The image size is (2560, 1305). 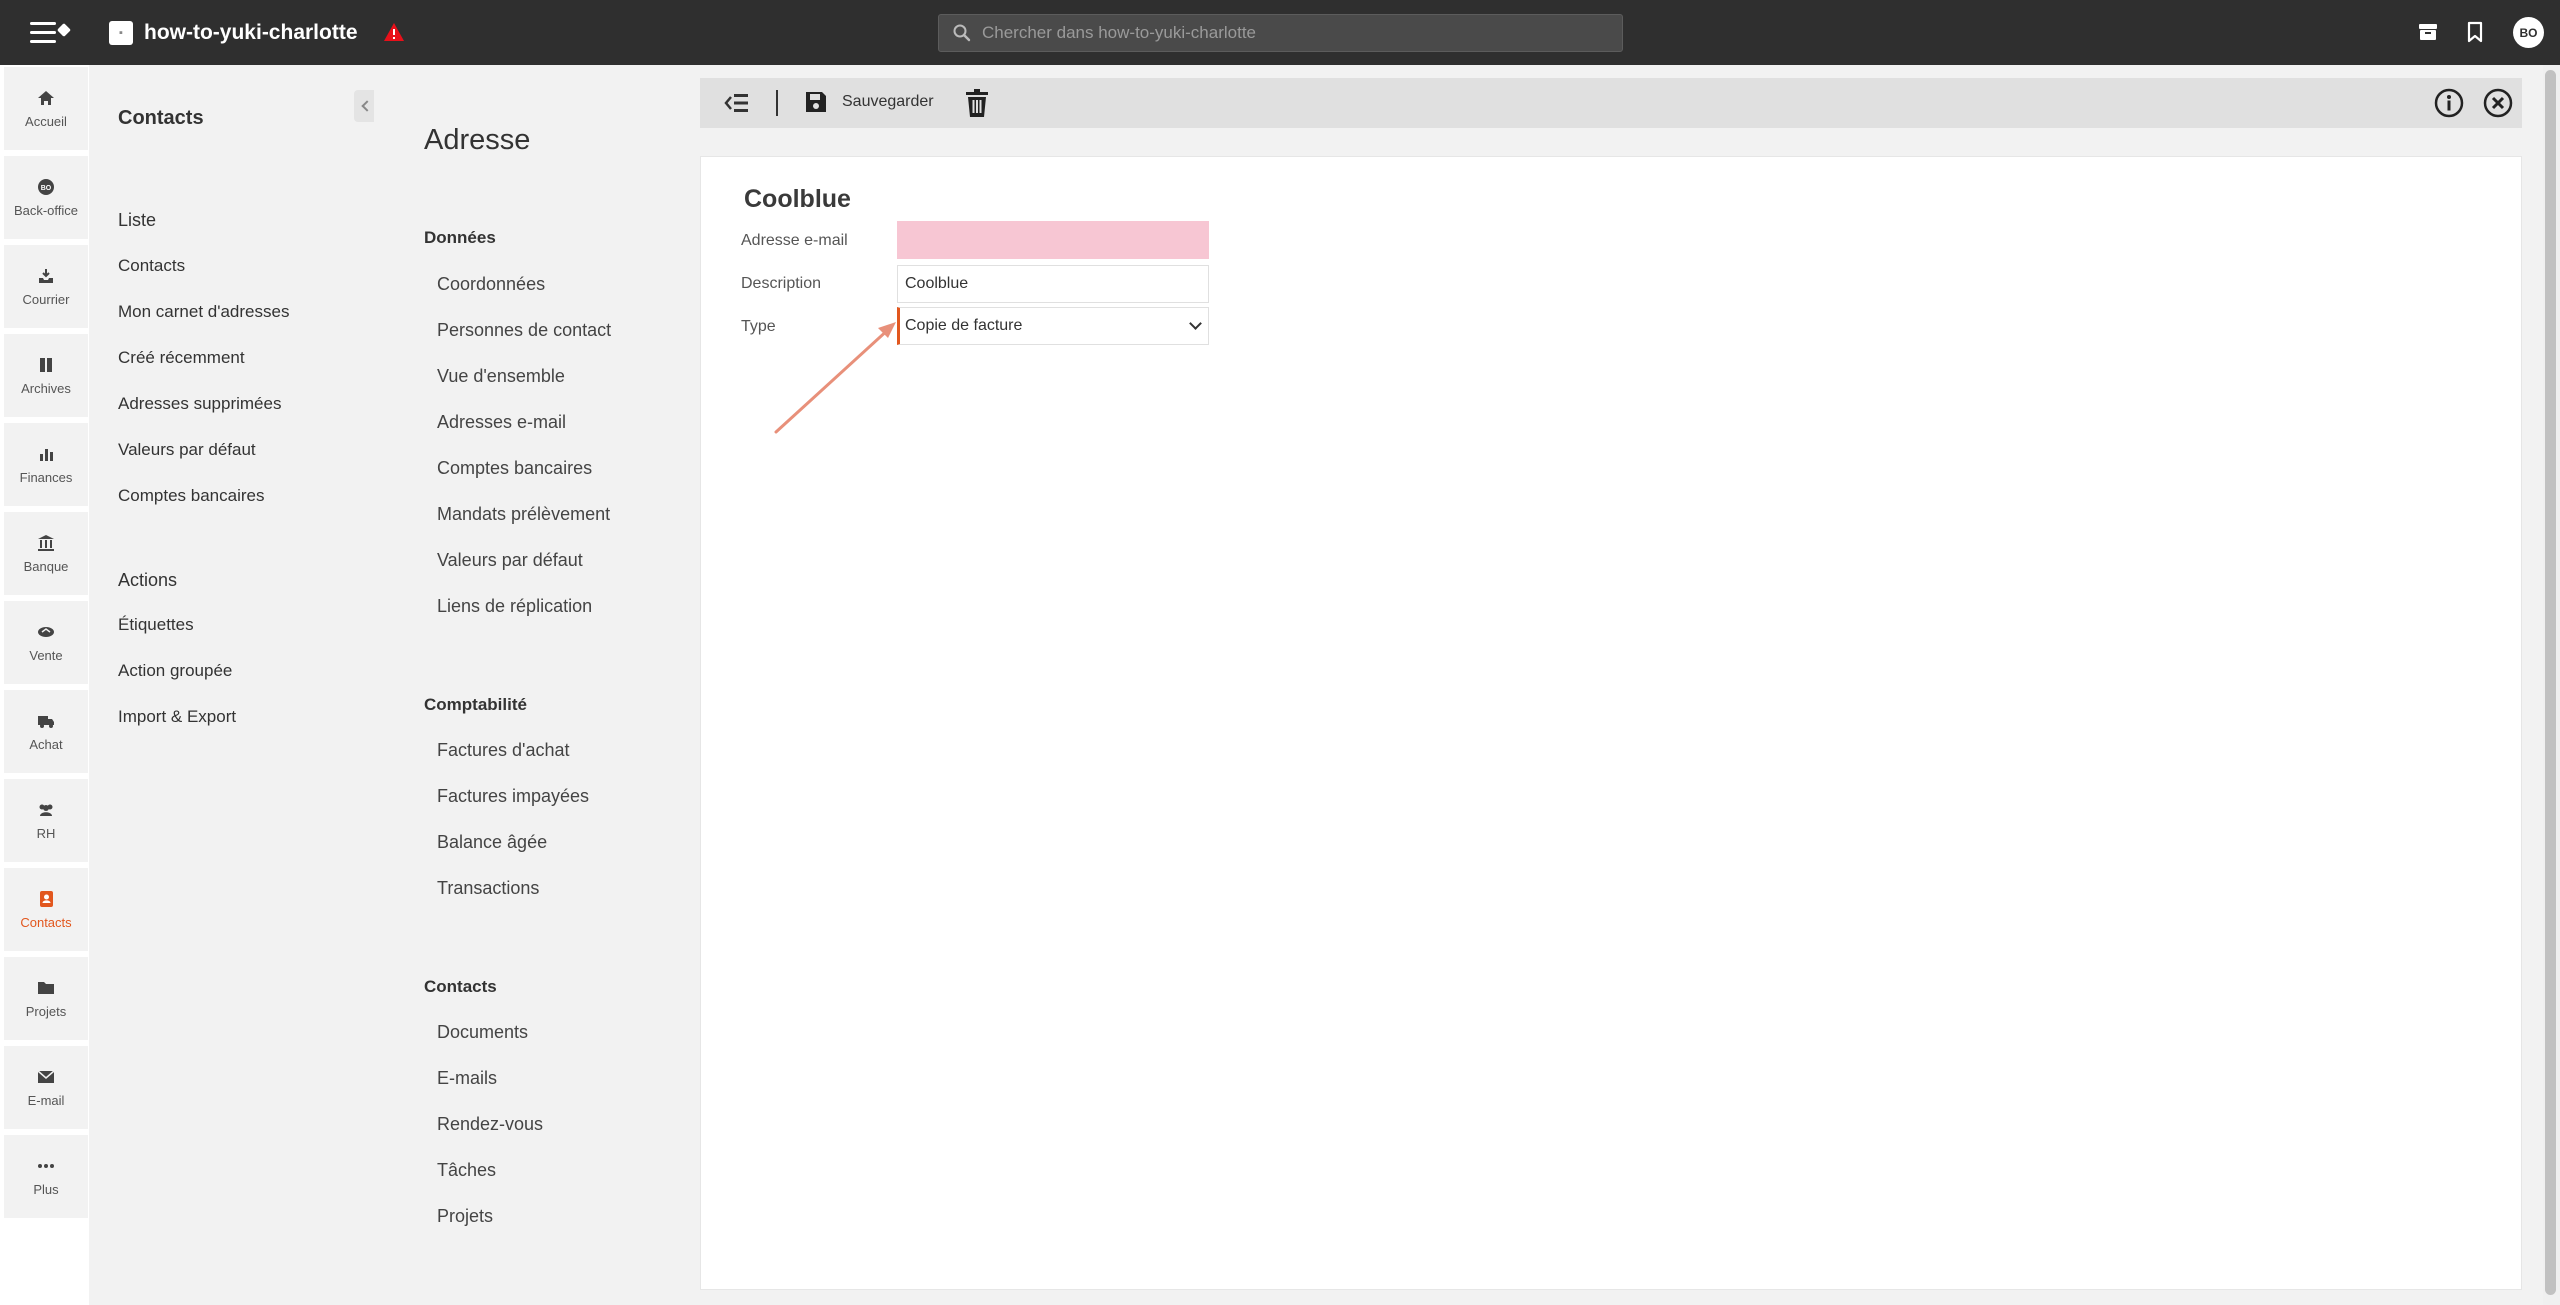 I want to click on rail-label: Archives, so click(x=46, y=388).